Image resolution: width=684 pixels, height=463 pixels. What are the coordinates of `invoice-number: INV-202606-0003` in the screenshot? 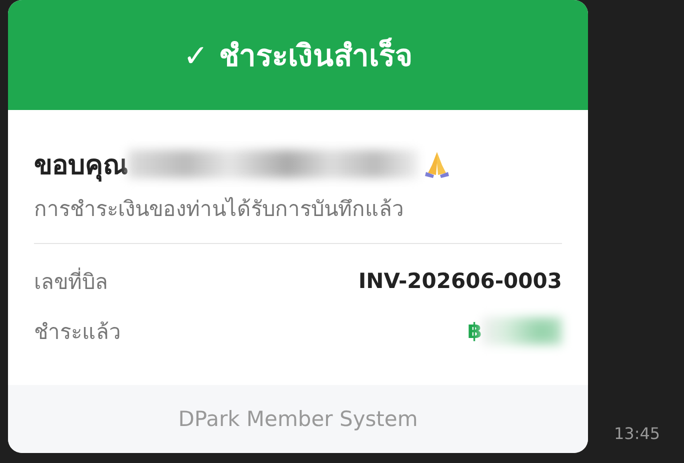 It's located at (460, 281).